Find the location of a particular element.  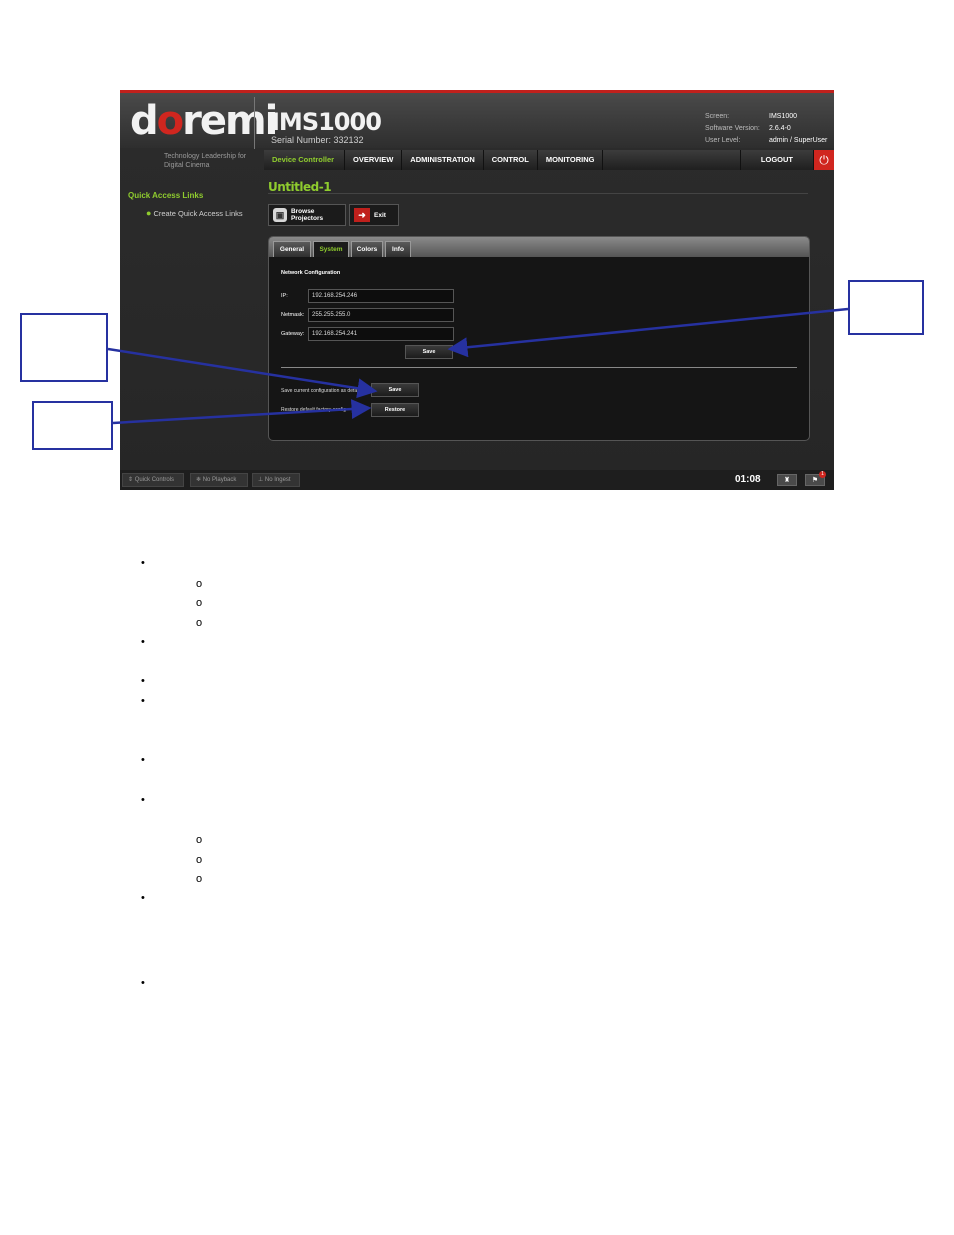

user-level-label: User Level: is located at coordinates (723, 140).